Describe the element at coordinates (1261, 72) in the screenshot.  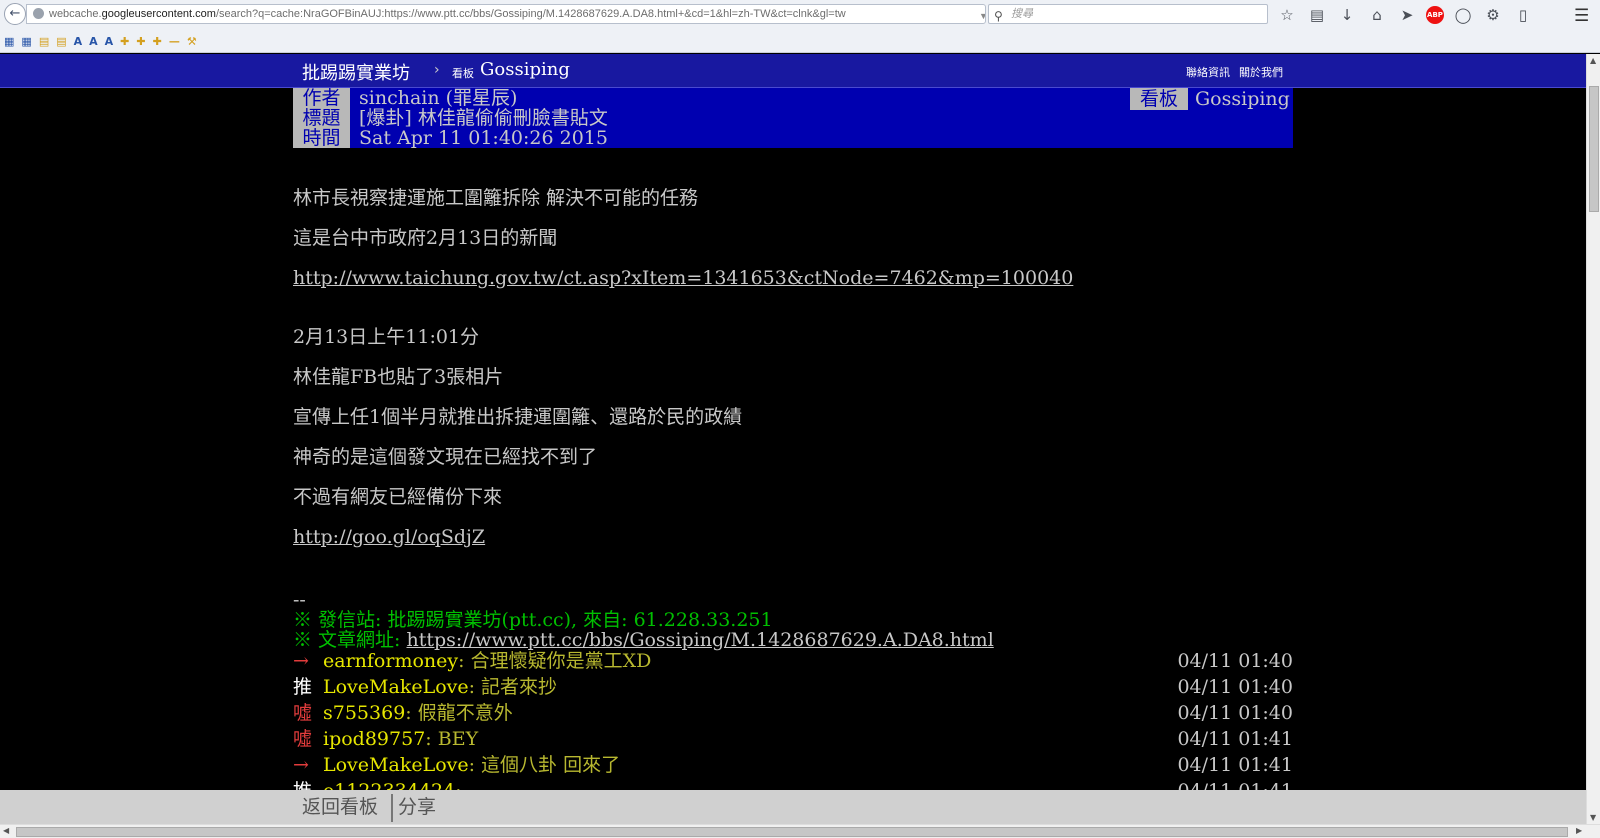
I see `about-link: 關於我們` at that location.